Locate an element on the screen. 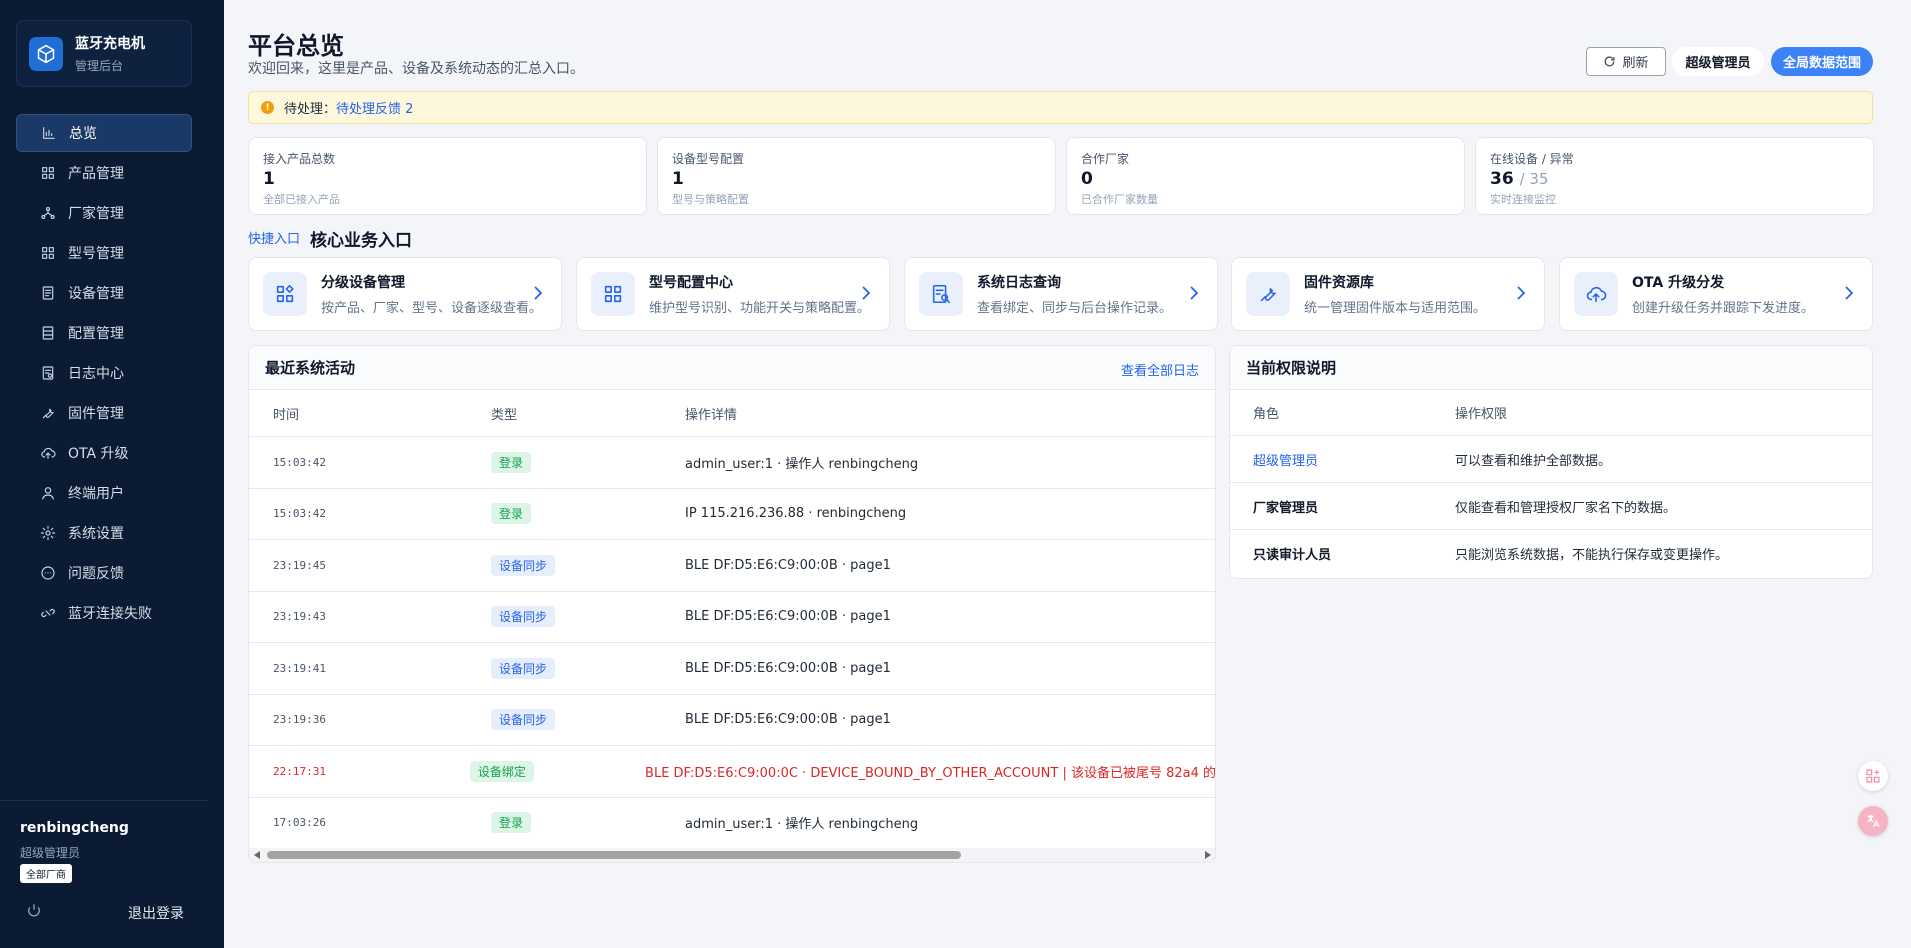 The height and width of the screenshot is (948, 1911). sidebar-item-label: 总览 is located at coordinates (83, 134).